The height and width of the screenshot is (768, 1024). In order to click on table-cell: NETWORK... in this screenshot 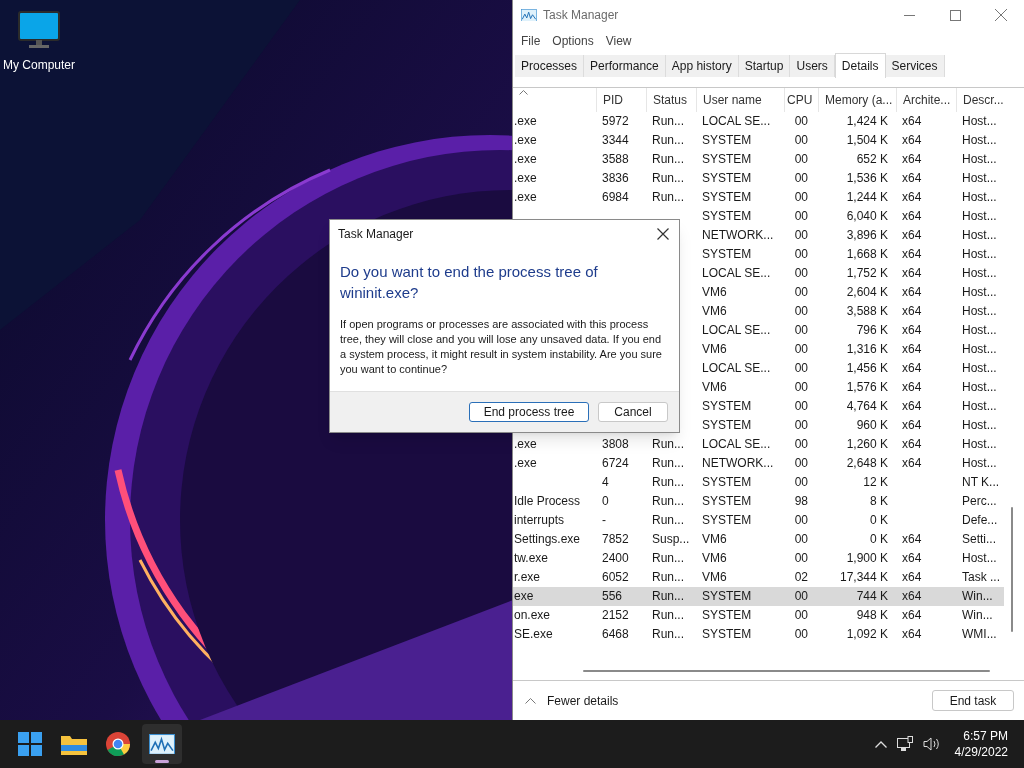, I will do `click(738, 235)`.